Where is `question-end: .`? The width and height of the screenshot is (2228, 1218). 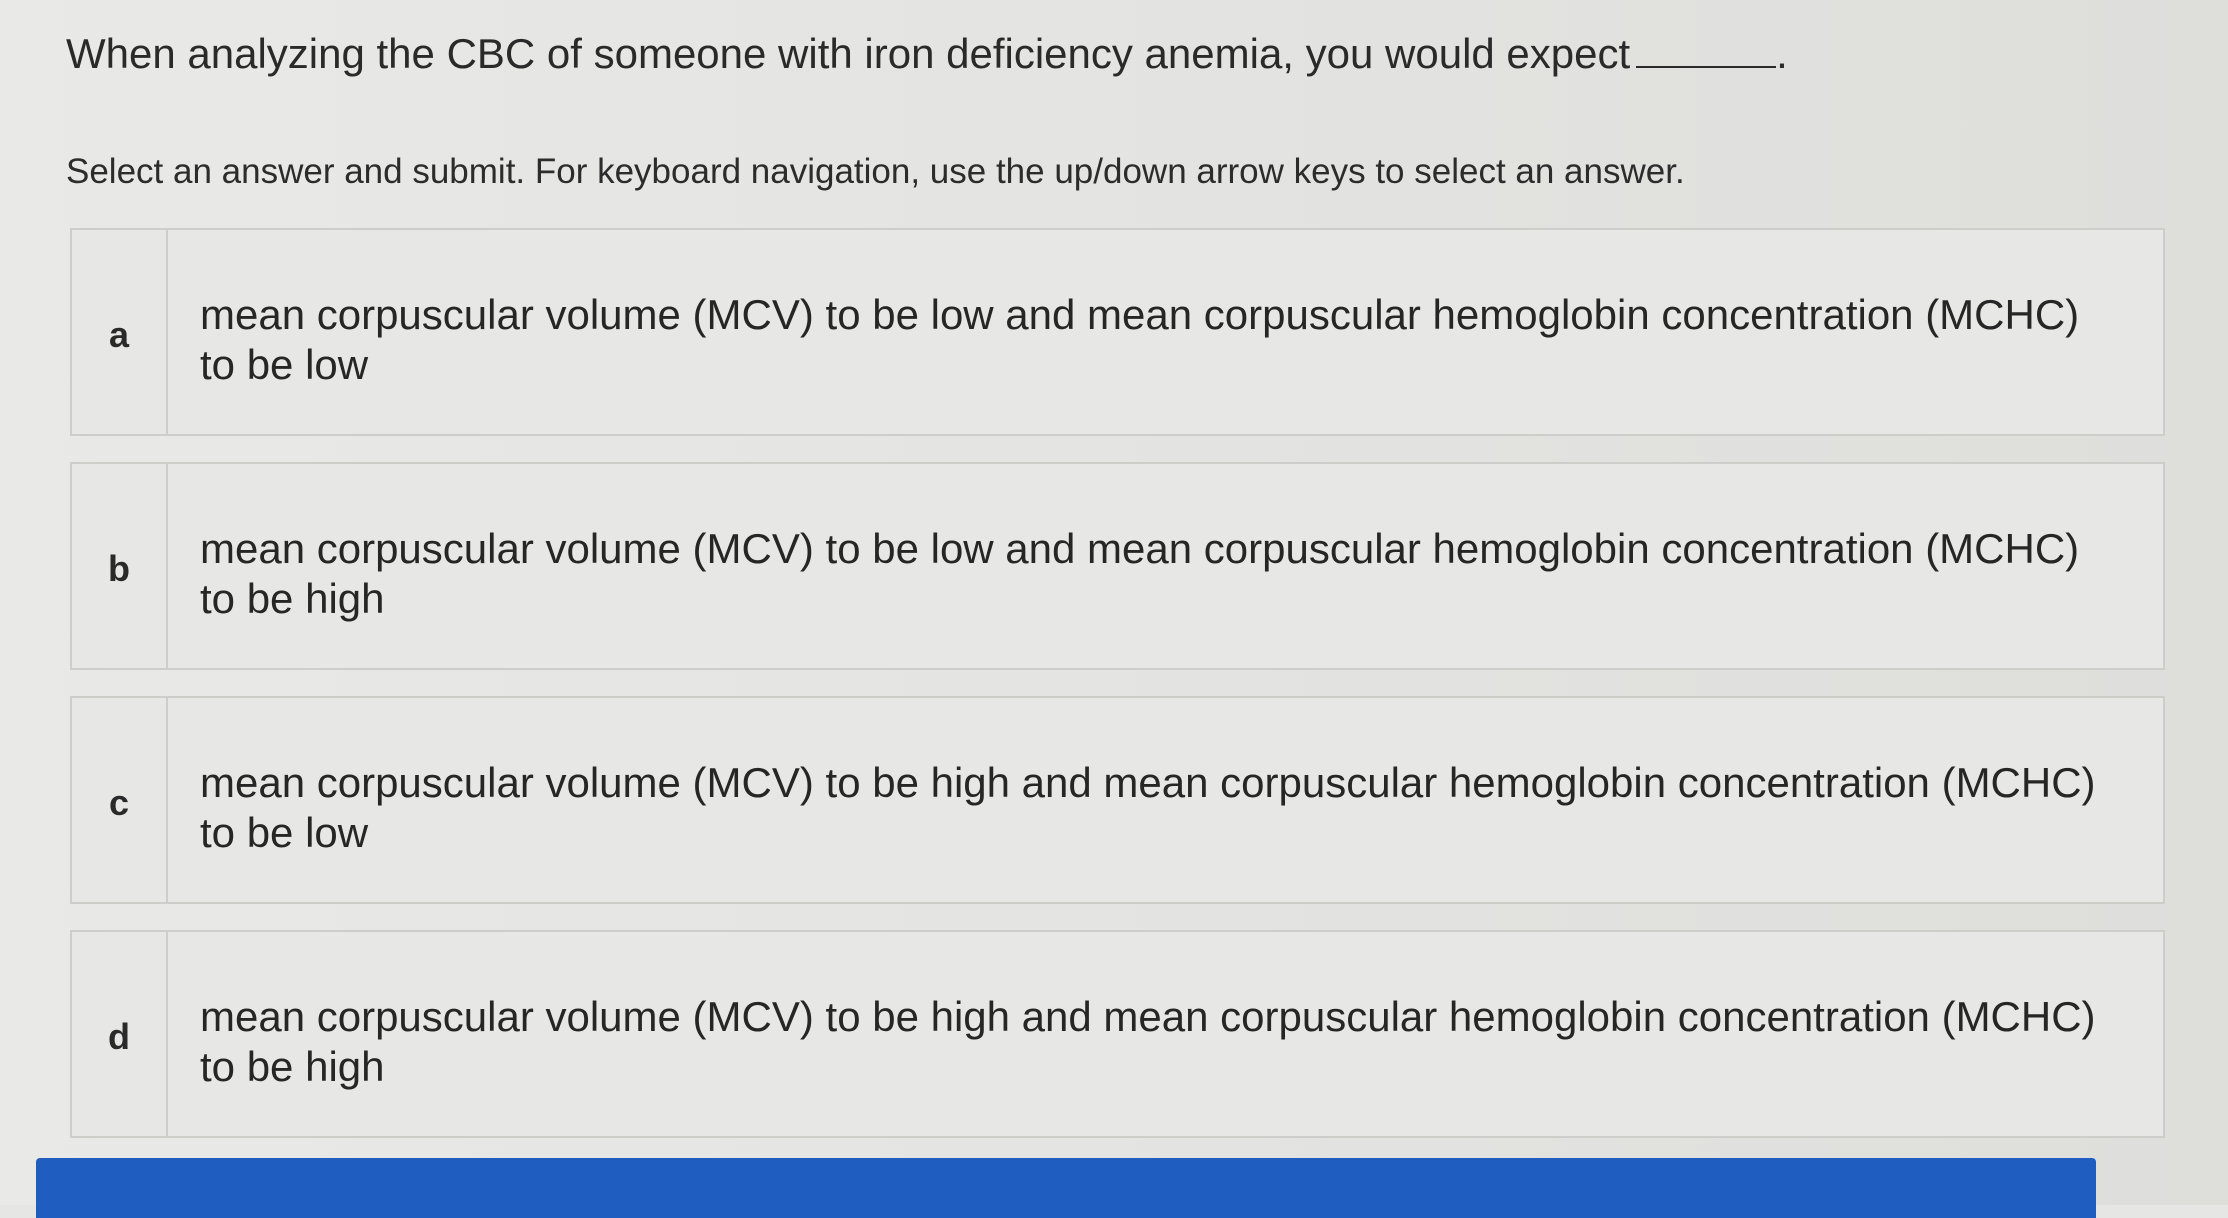
question-end: . is located at coordinates (1782, 53).